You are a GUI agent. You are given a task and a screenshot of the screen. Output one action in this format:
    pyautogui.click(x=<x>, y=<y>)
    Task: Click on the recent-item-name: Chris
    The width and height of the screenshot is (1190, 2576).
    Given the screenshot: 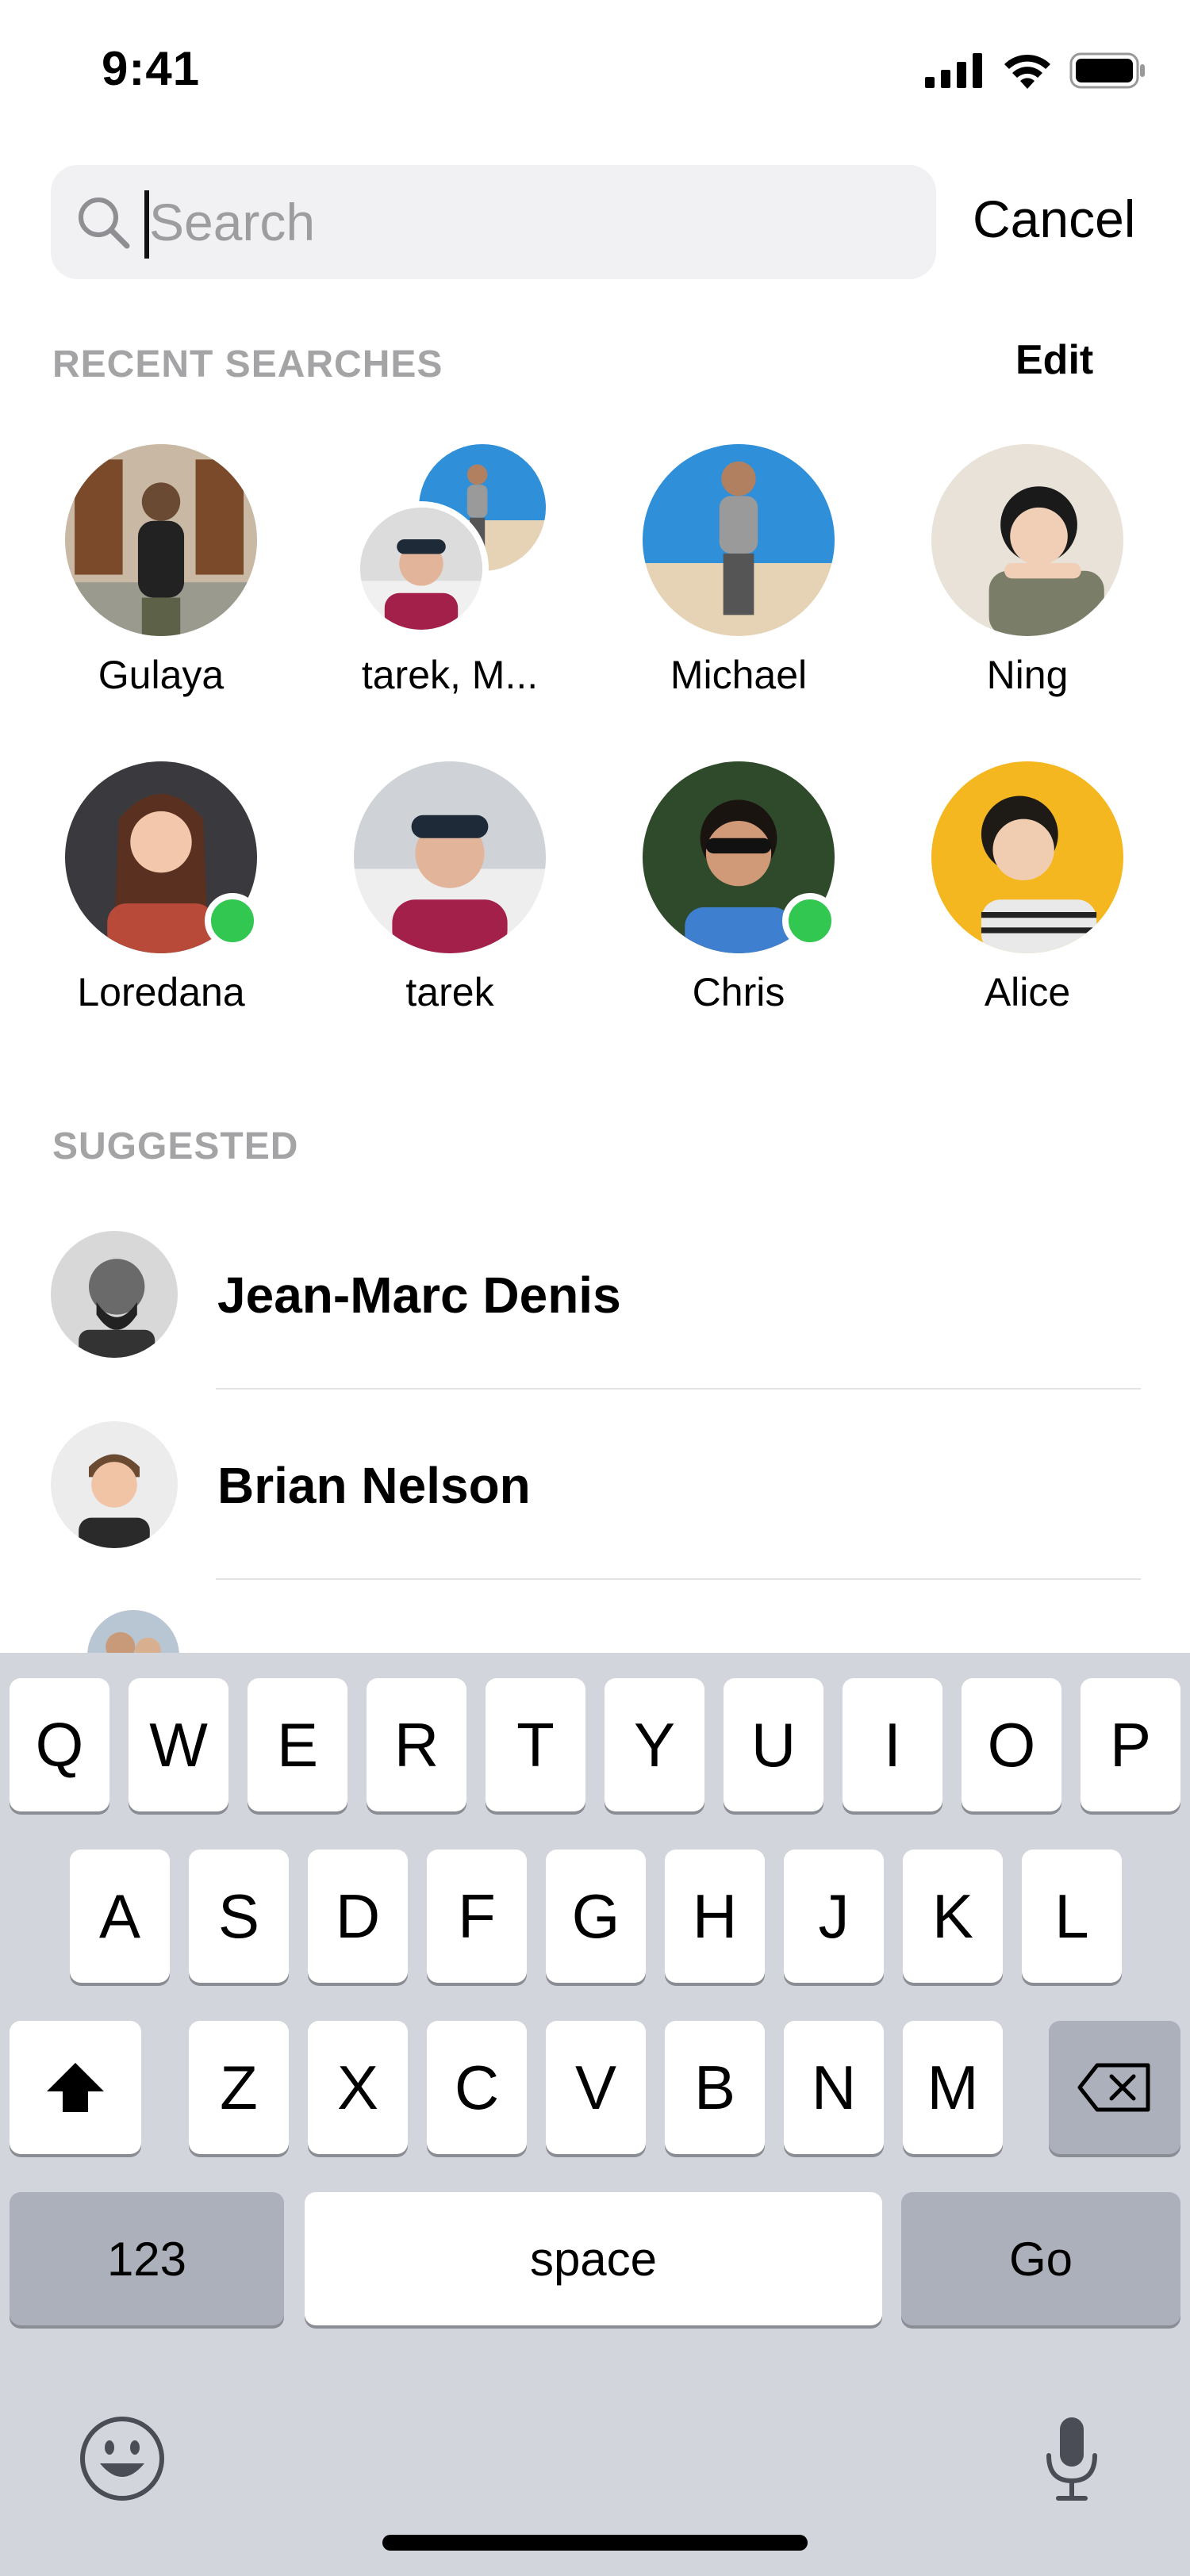 What is the action you would take?
    pyautogui.click(x=738, y=992)
    